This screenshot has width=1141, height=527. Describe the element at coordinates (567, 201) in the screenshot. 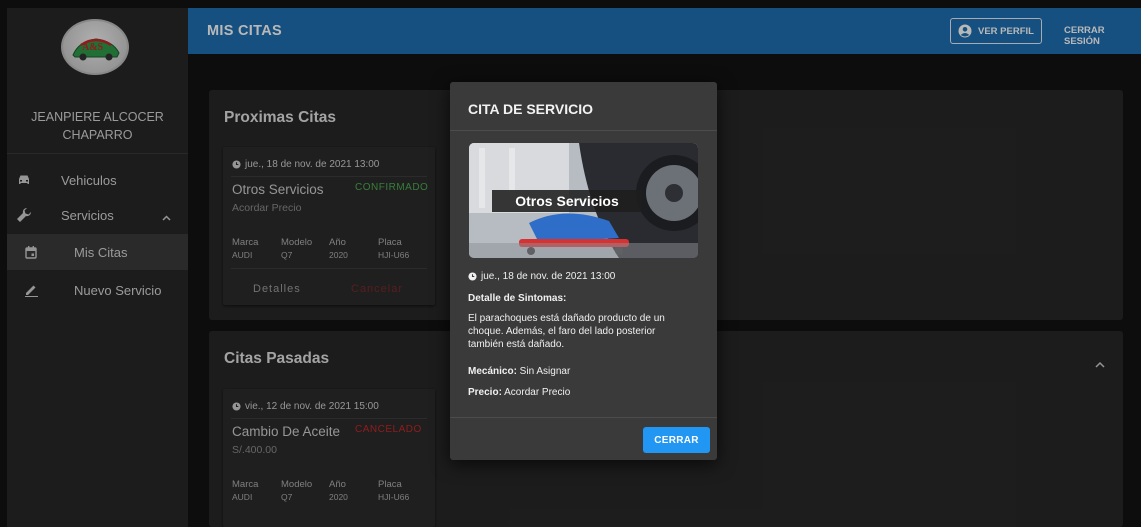

I see `service-image-label: Otros Servicios` at that location.